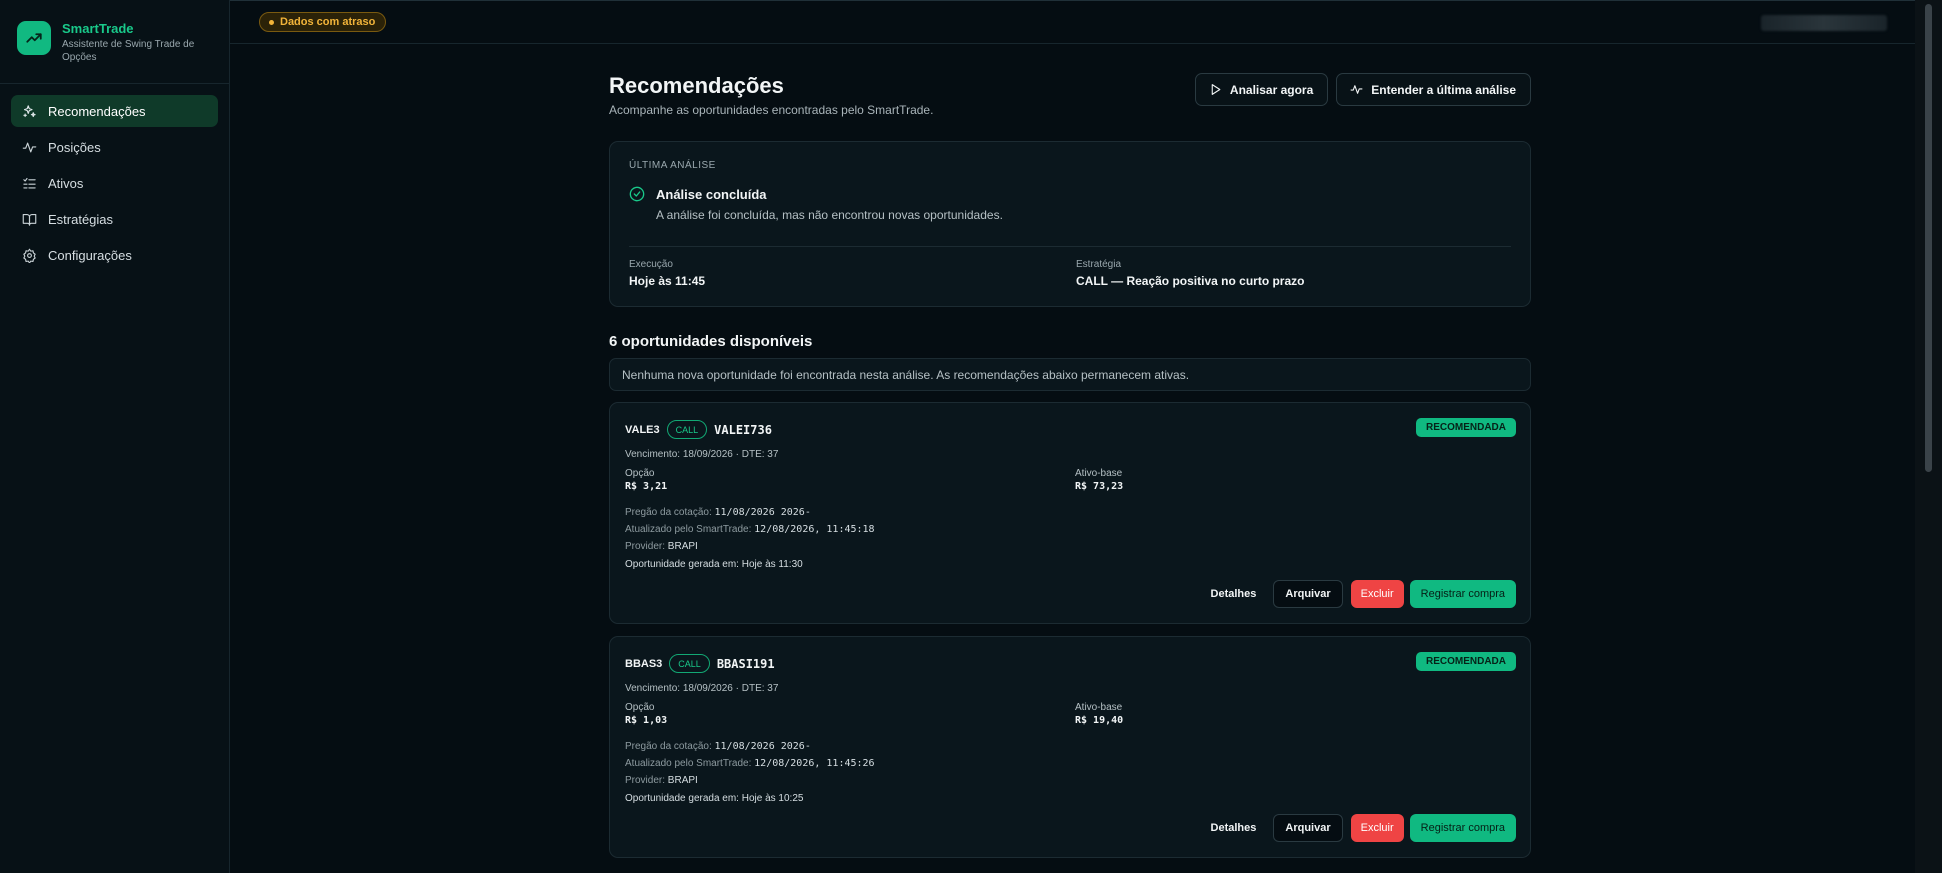 This screenshot has width=1942, height=873. Describe the element at coordinates (711, 194) in the screenshot. I see `analysis-status-title: Análise concluída` at that location.